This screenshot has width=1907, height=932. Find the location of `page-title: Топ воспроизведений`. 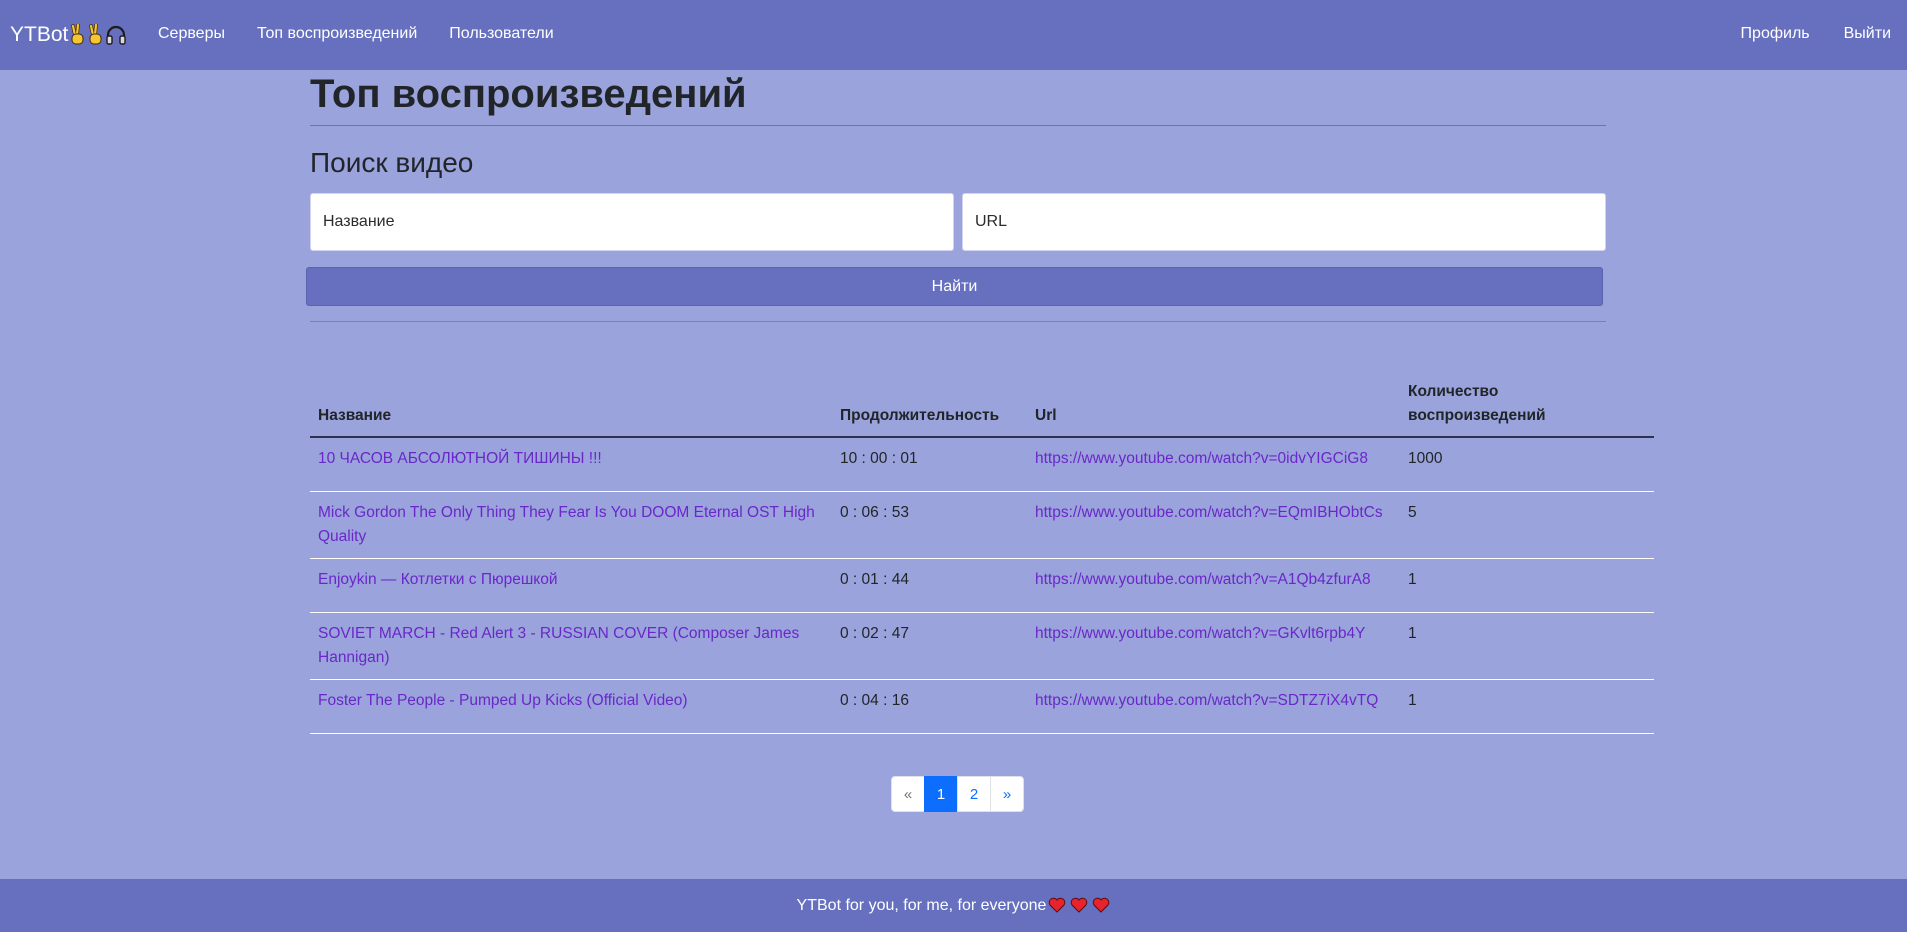

page-title: Топ воспроизведений is located at coordinates (528, 94).